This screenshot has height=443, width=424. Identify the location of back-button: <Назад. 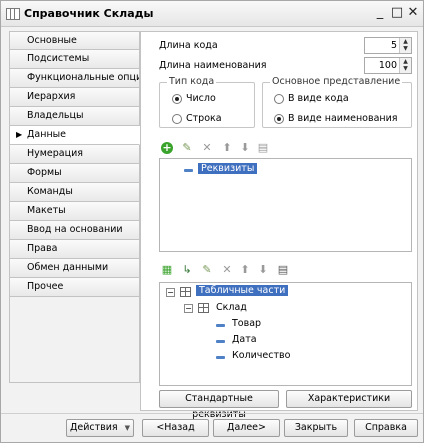
(175, 428).